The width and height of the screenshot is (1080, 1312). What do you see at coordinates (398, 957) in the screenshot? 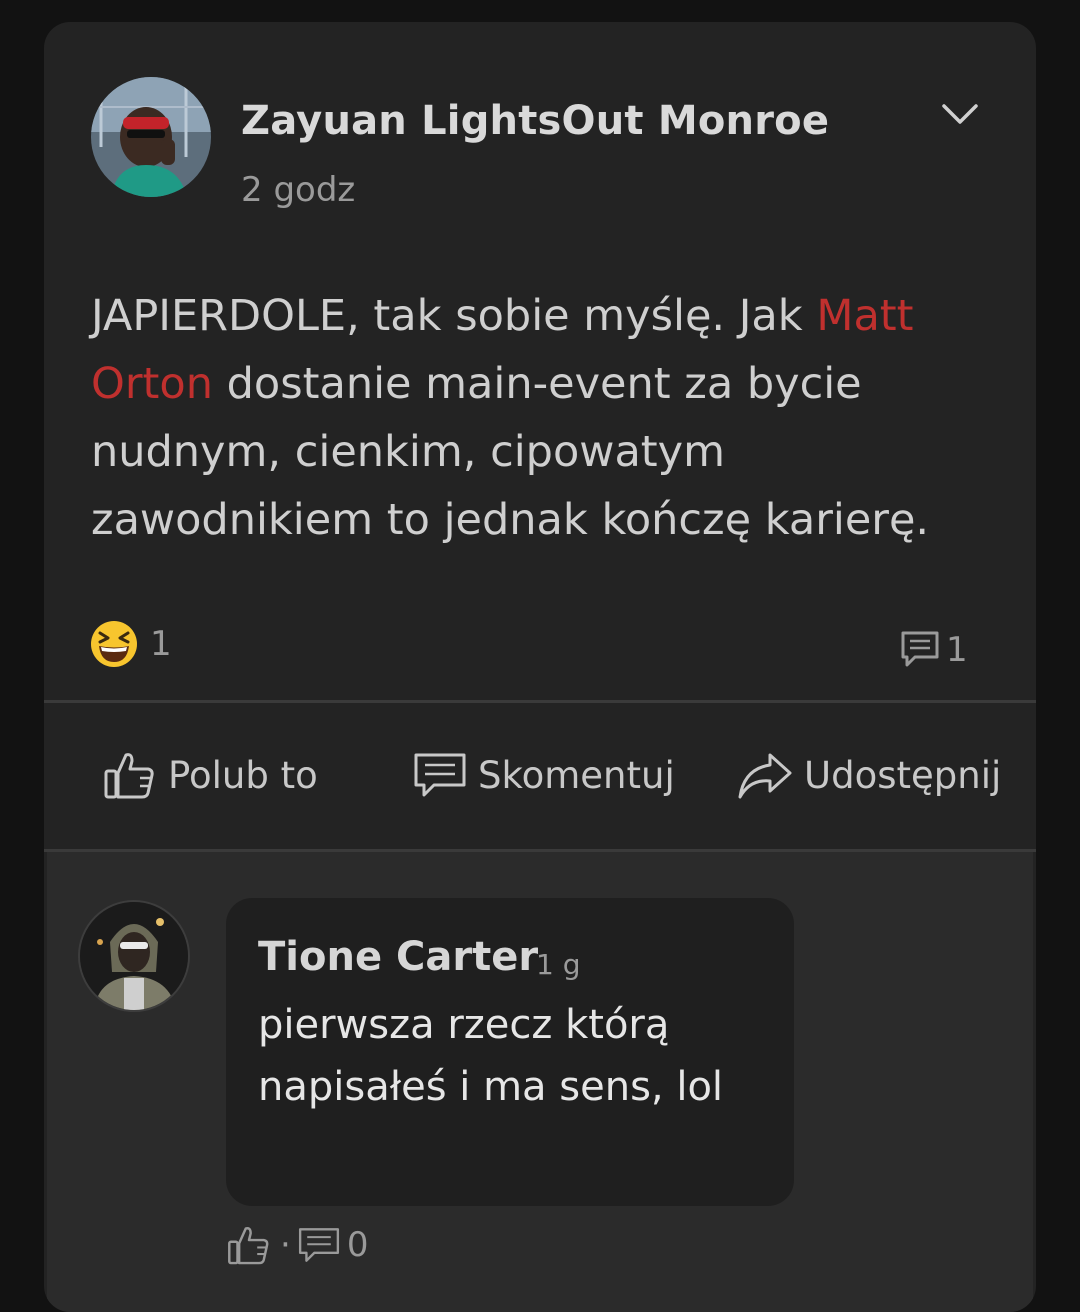
I see `commenter-name: Tione Carter` at bounding box center [398, 957].